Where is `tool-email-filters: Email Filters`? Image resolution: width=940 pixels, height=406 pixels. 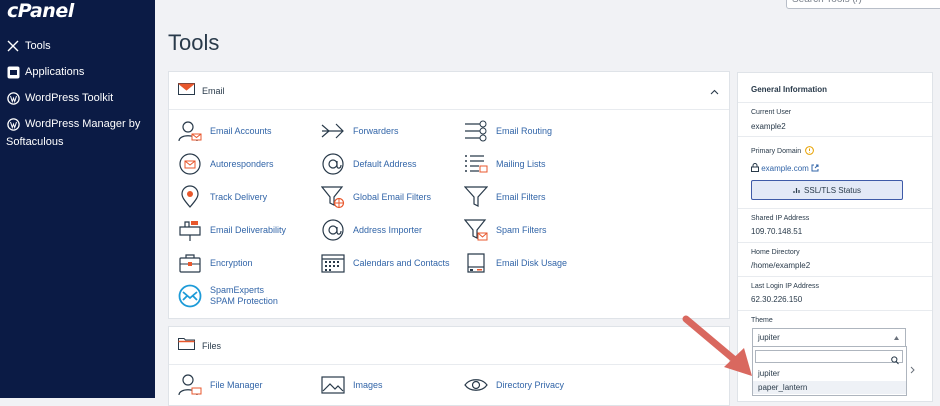
tool-email-filters: Email Filters is located at coordinates (505, 197).